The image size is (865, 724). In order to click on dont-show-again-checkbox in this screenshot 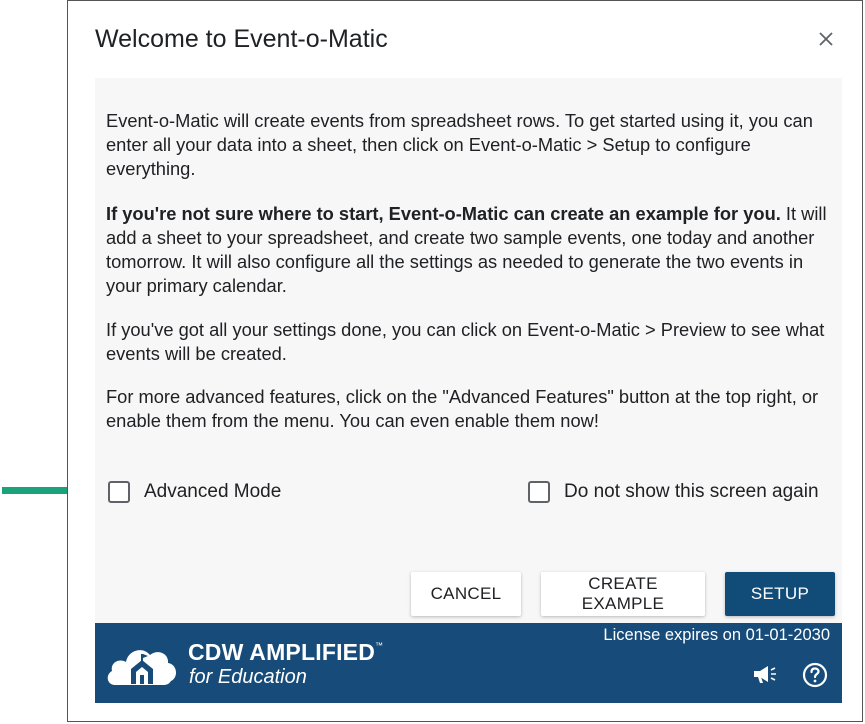, I will do `click(539, 492)`.